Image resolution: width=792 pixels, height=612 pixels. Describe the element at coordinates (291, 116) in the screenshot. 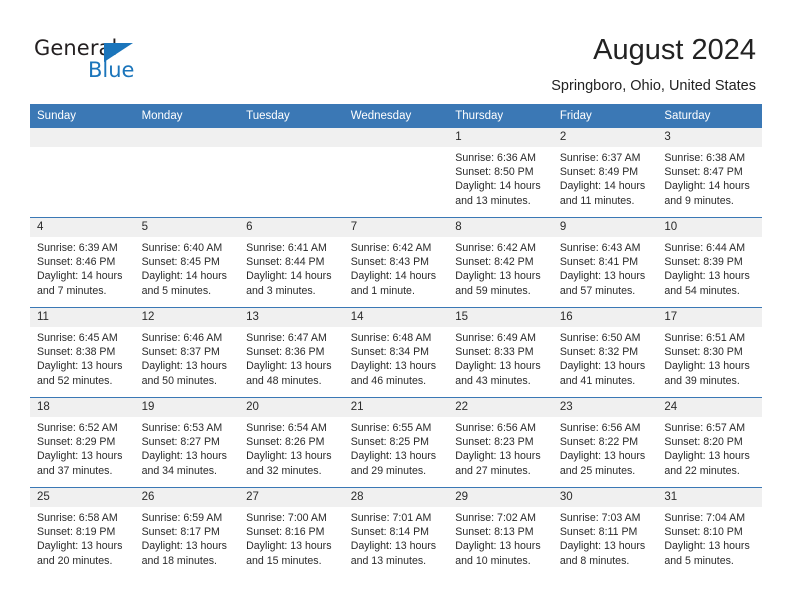

I see `weekday-header-tuesday: Tuesday` at that location.